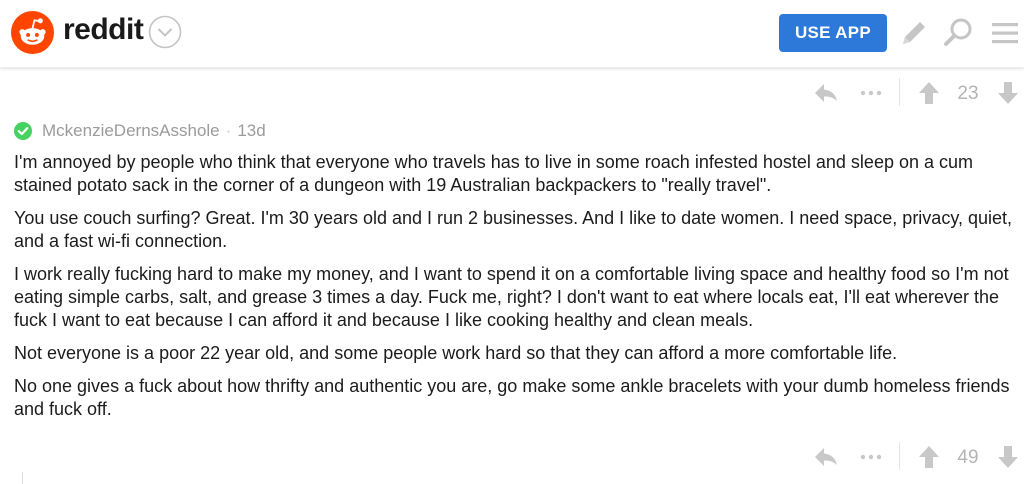 This screenshot has width=1024, height=484. Describe the element at coordinates (251, 130) in the screenshot. I see `comment-age: 13d` at that location.